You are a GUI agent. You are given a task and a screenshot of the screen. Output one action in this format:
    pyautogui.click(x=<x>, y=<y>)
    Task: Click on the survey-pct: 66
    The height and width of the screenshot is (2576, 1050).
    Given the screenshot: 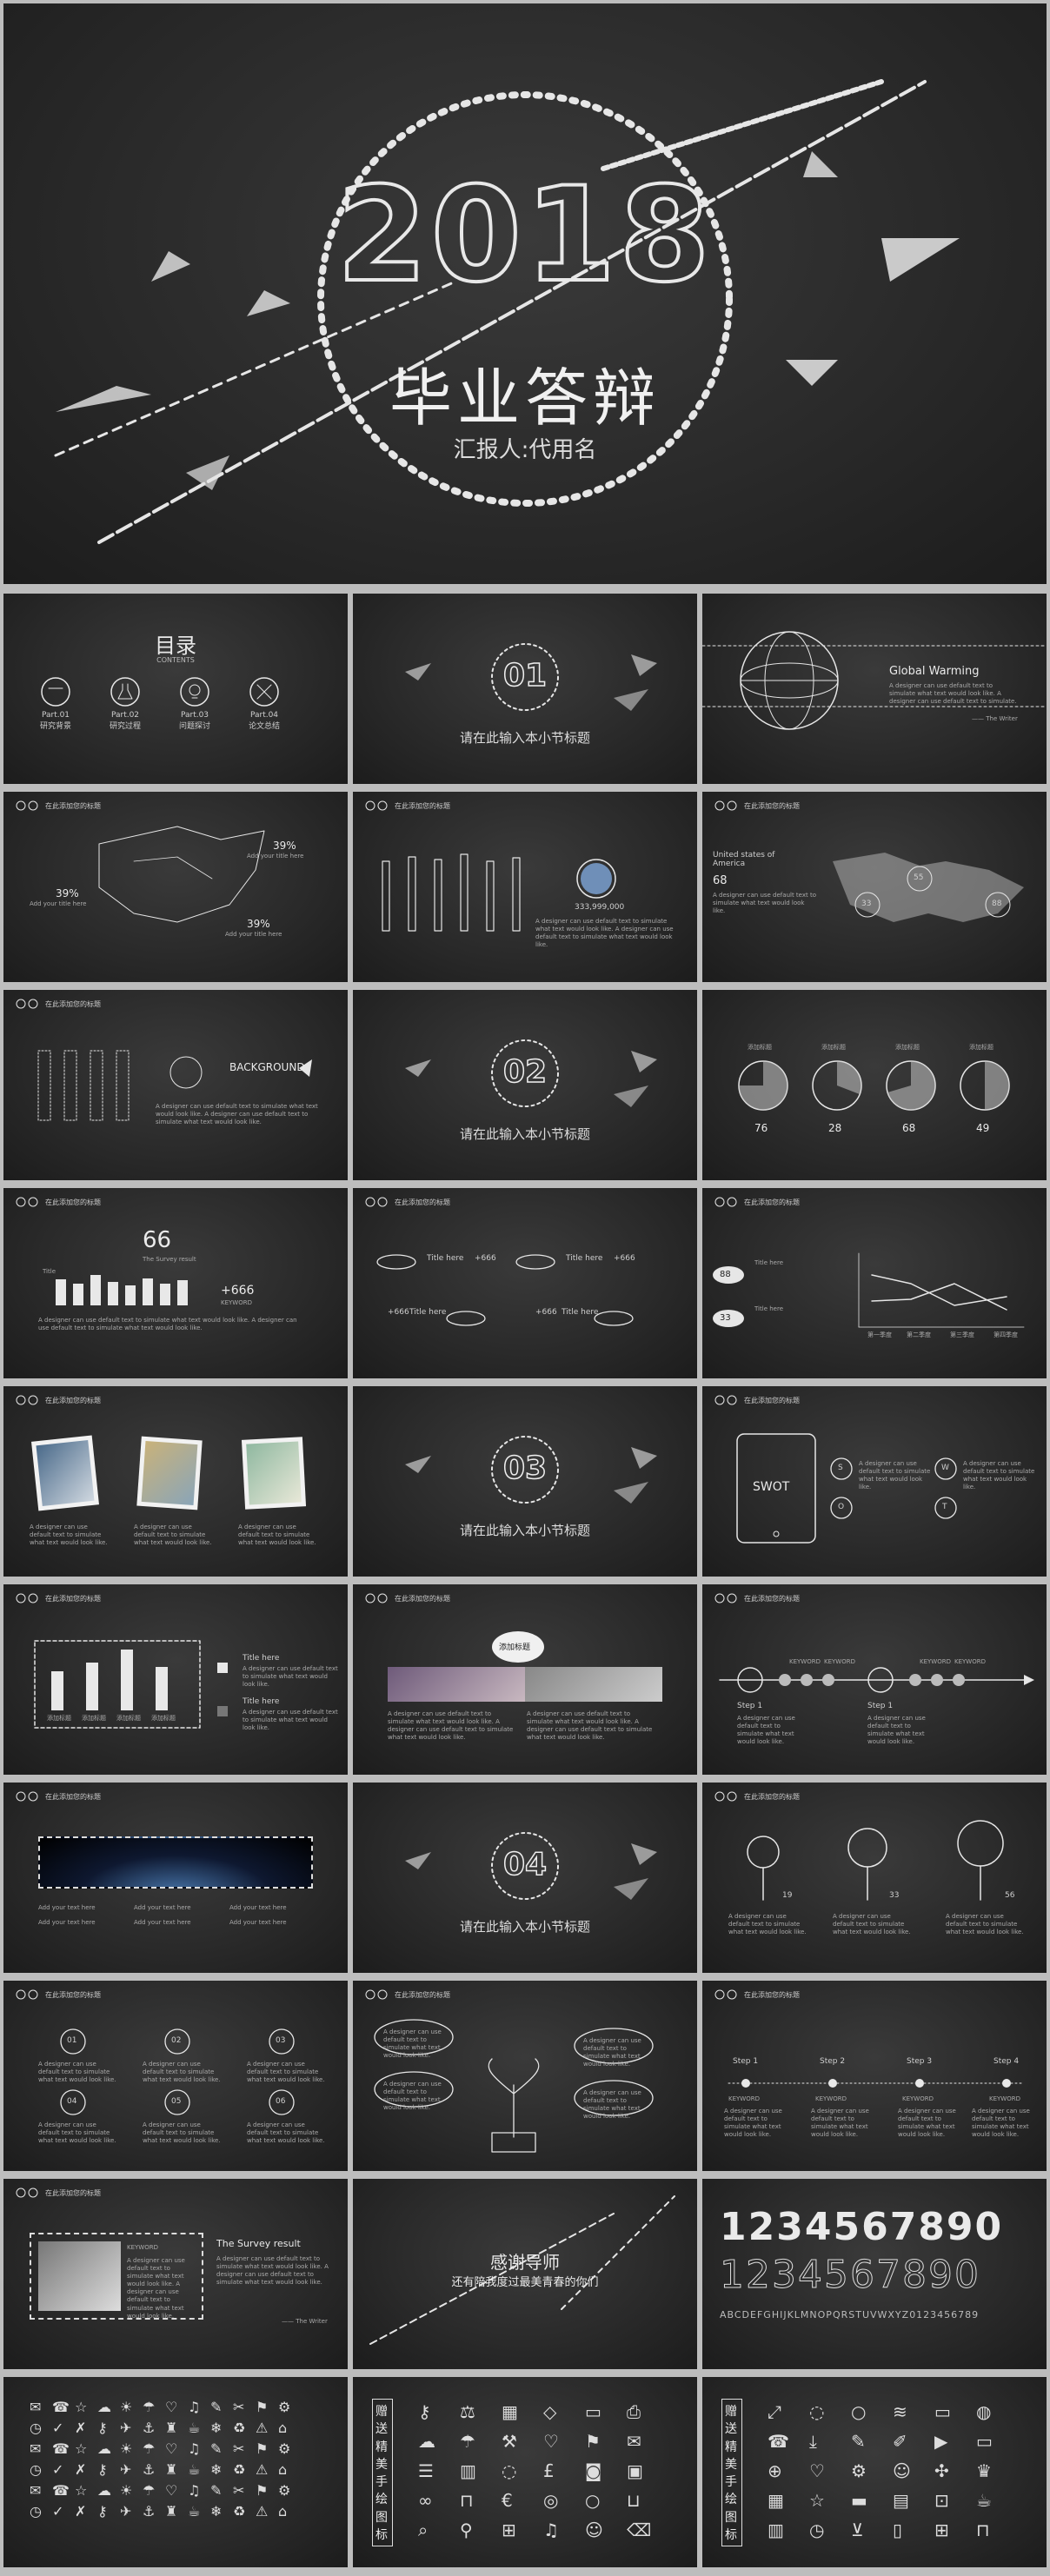 What is the action you would take?
    pyautogui.click(x=157, y=1240)
    